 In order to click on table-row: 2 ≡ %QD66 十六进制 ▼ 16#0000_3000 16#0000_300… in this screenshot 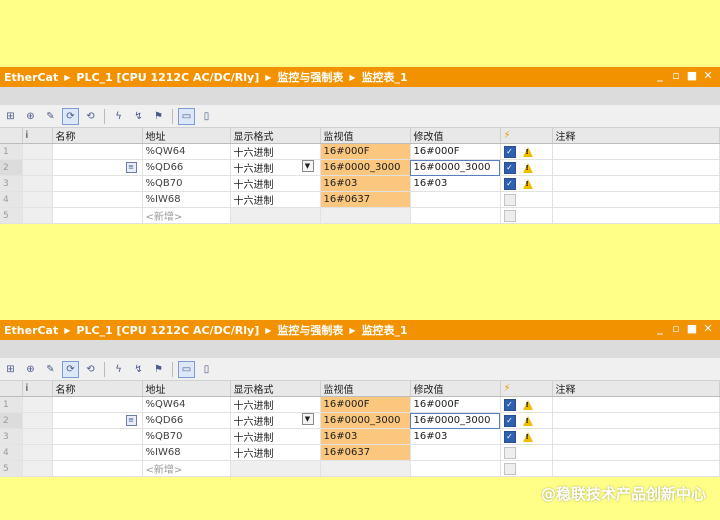, I will do `click(360, 420)`.